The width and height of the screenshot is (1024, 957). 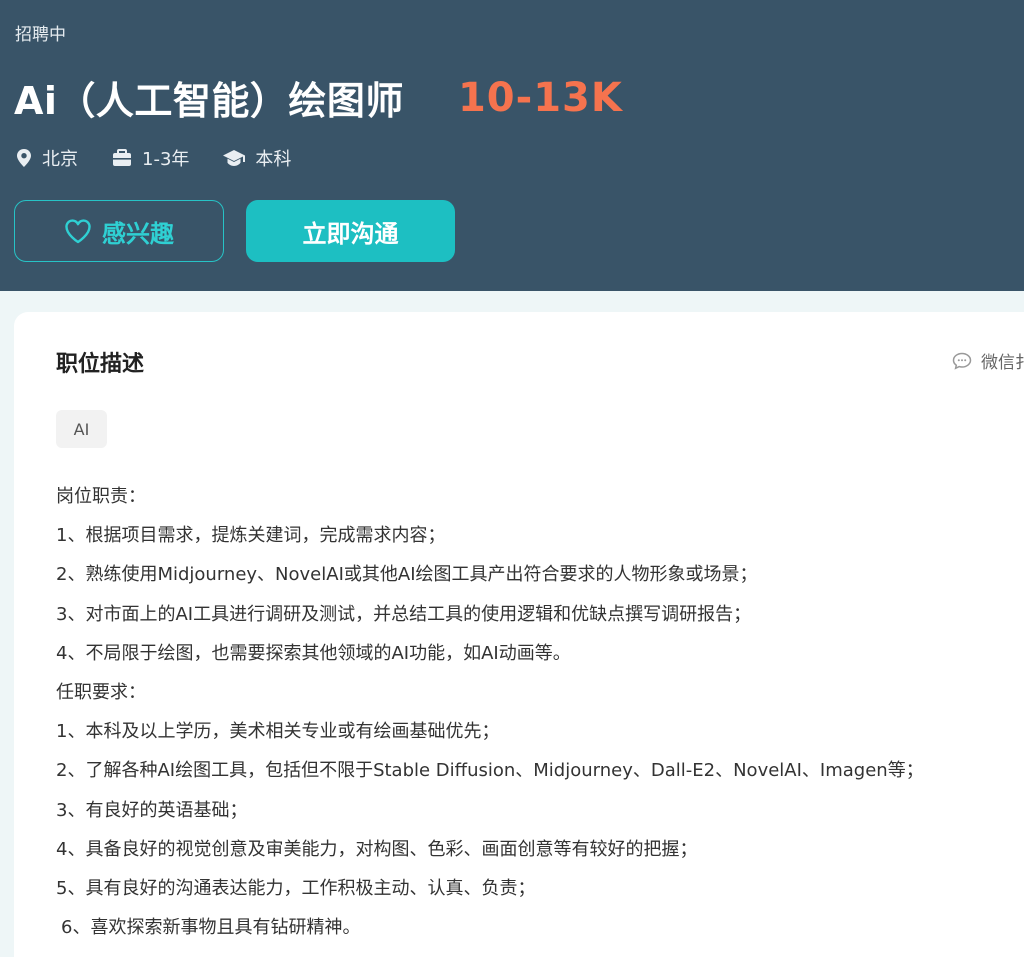 I want to click on location-item: 北京, so click(x=47, y=158).